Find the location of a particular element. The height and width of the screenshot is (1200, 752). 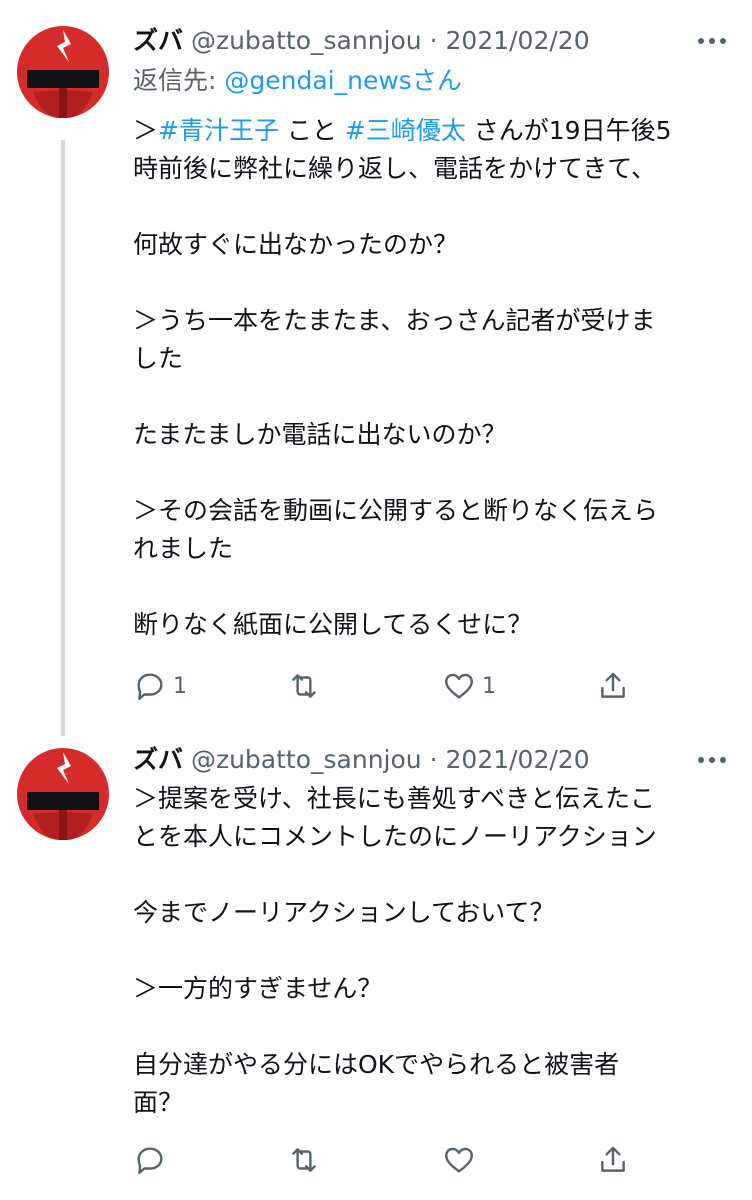

text-line: した is located at coordinates (158, 358).